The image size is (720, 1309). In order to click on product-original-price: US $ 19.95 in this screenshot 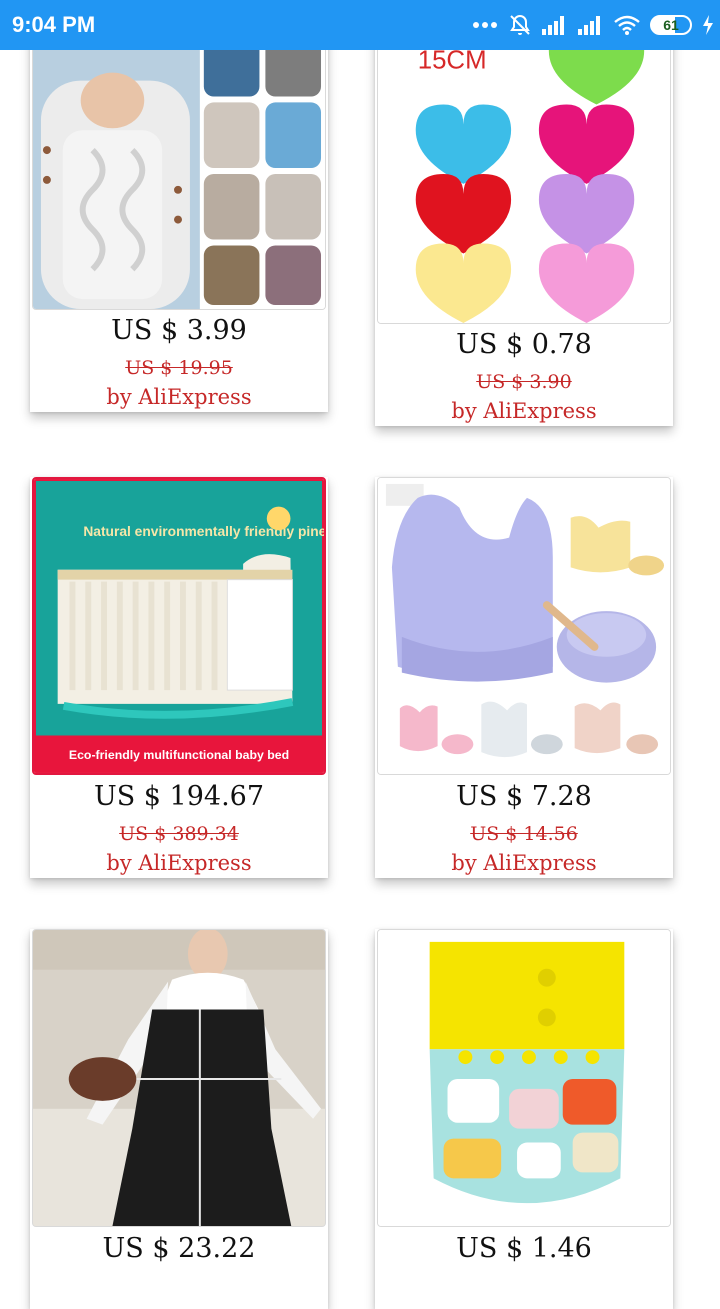, I will do `click(179, 368)`.